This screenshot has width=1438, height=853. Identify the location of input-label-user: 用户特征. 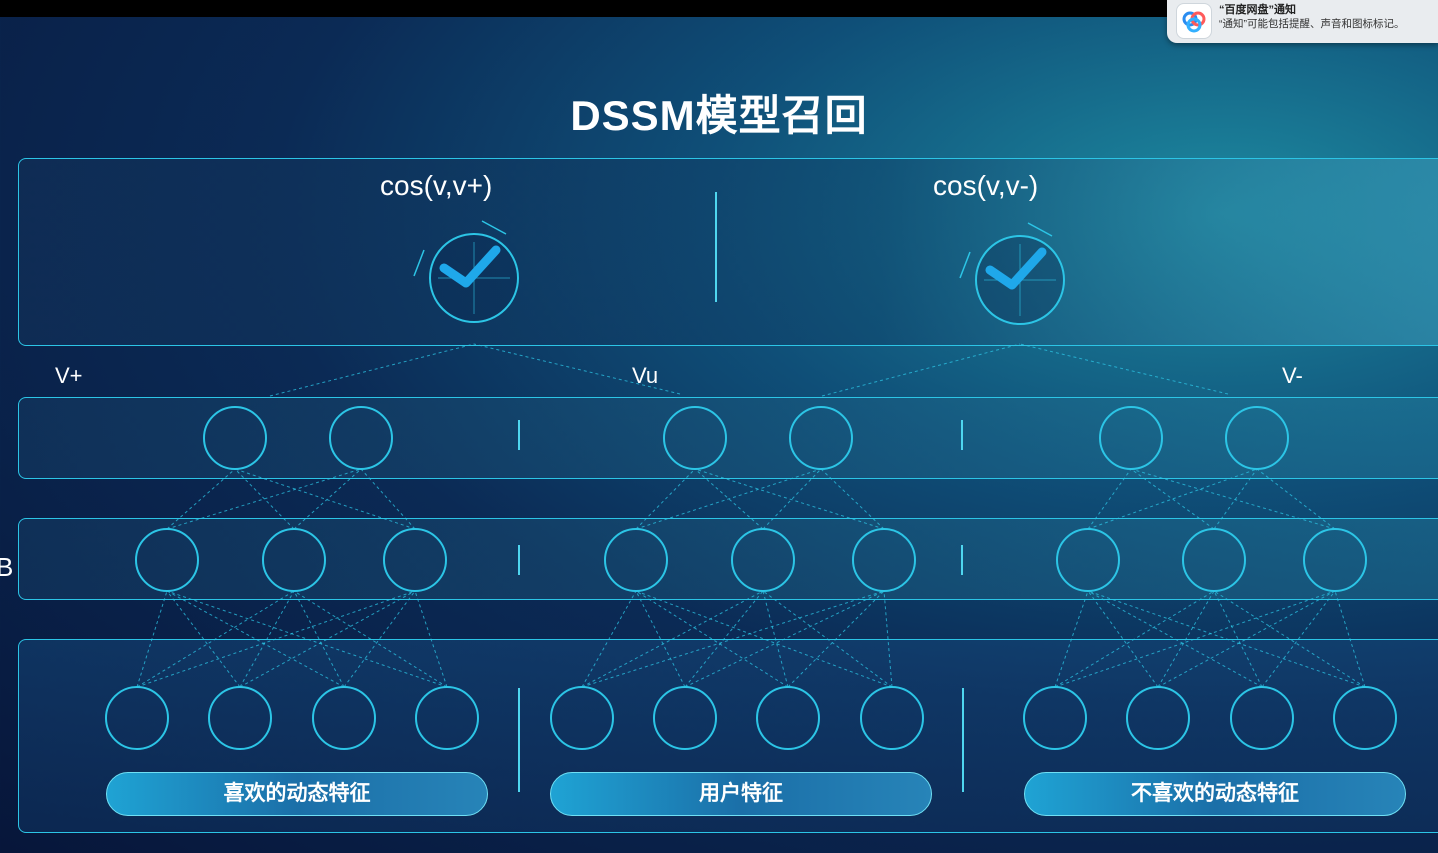
(741, 794).